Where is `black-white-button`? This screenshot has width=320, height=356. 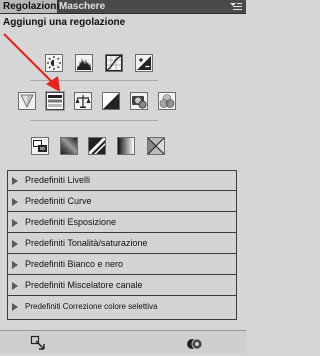
black-white-button is located at coordinates (111, 101).